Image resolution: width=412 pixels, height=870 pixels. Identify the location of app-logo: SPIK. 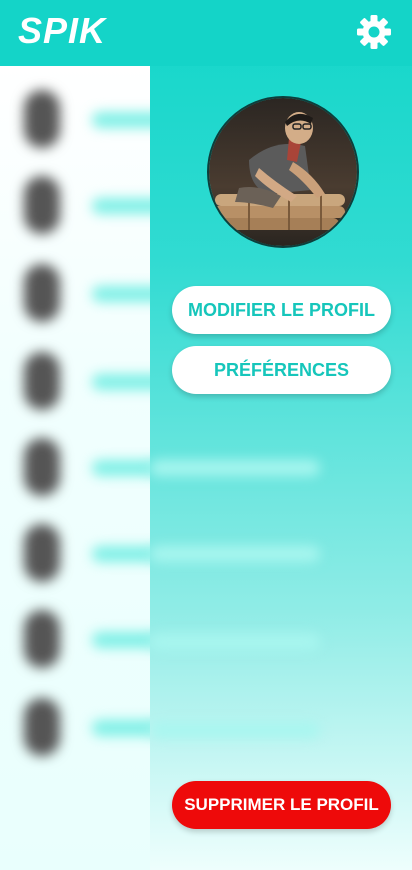
(62, 30).